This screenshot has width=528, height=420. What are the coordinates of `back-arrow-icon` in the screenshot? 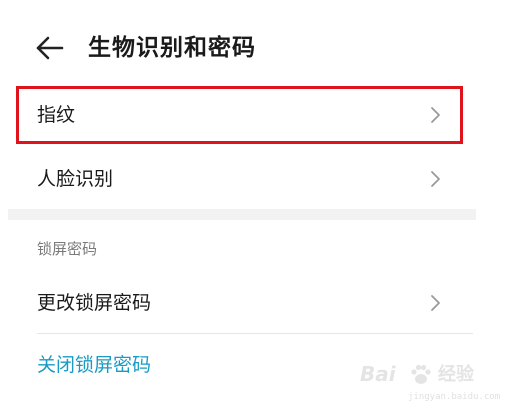 It's located at (50, 48).